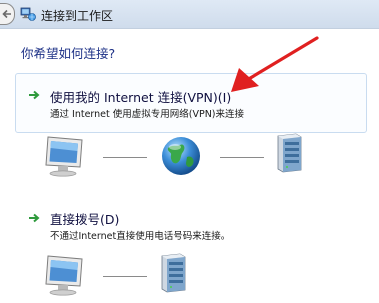 The width and height of the screenshot is (379, 303). What do you see at coordinates (84, 218) in the screenshot?
I see `option-dialup-title: 直接拨号(D)` at bounding box center [84, 218].